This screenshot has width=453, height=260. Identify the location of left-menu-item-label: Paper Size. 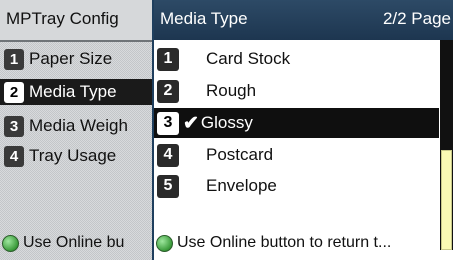
(71, 58).